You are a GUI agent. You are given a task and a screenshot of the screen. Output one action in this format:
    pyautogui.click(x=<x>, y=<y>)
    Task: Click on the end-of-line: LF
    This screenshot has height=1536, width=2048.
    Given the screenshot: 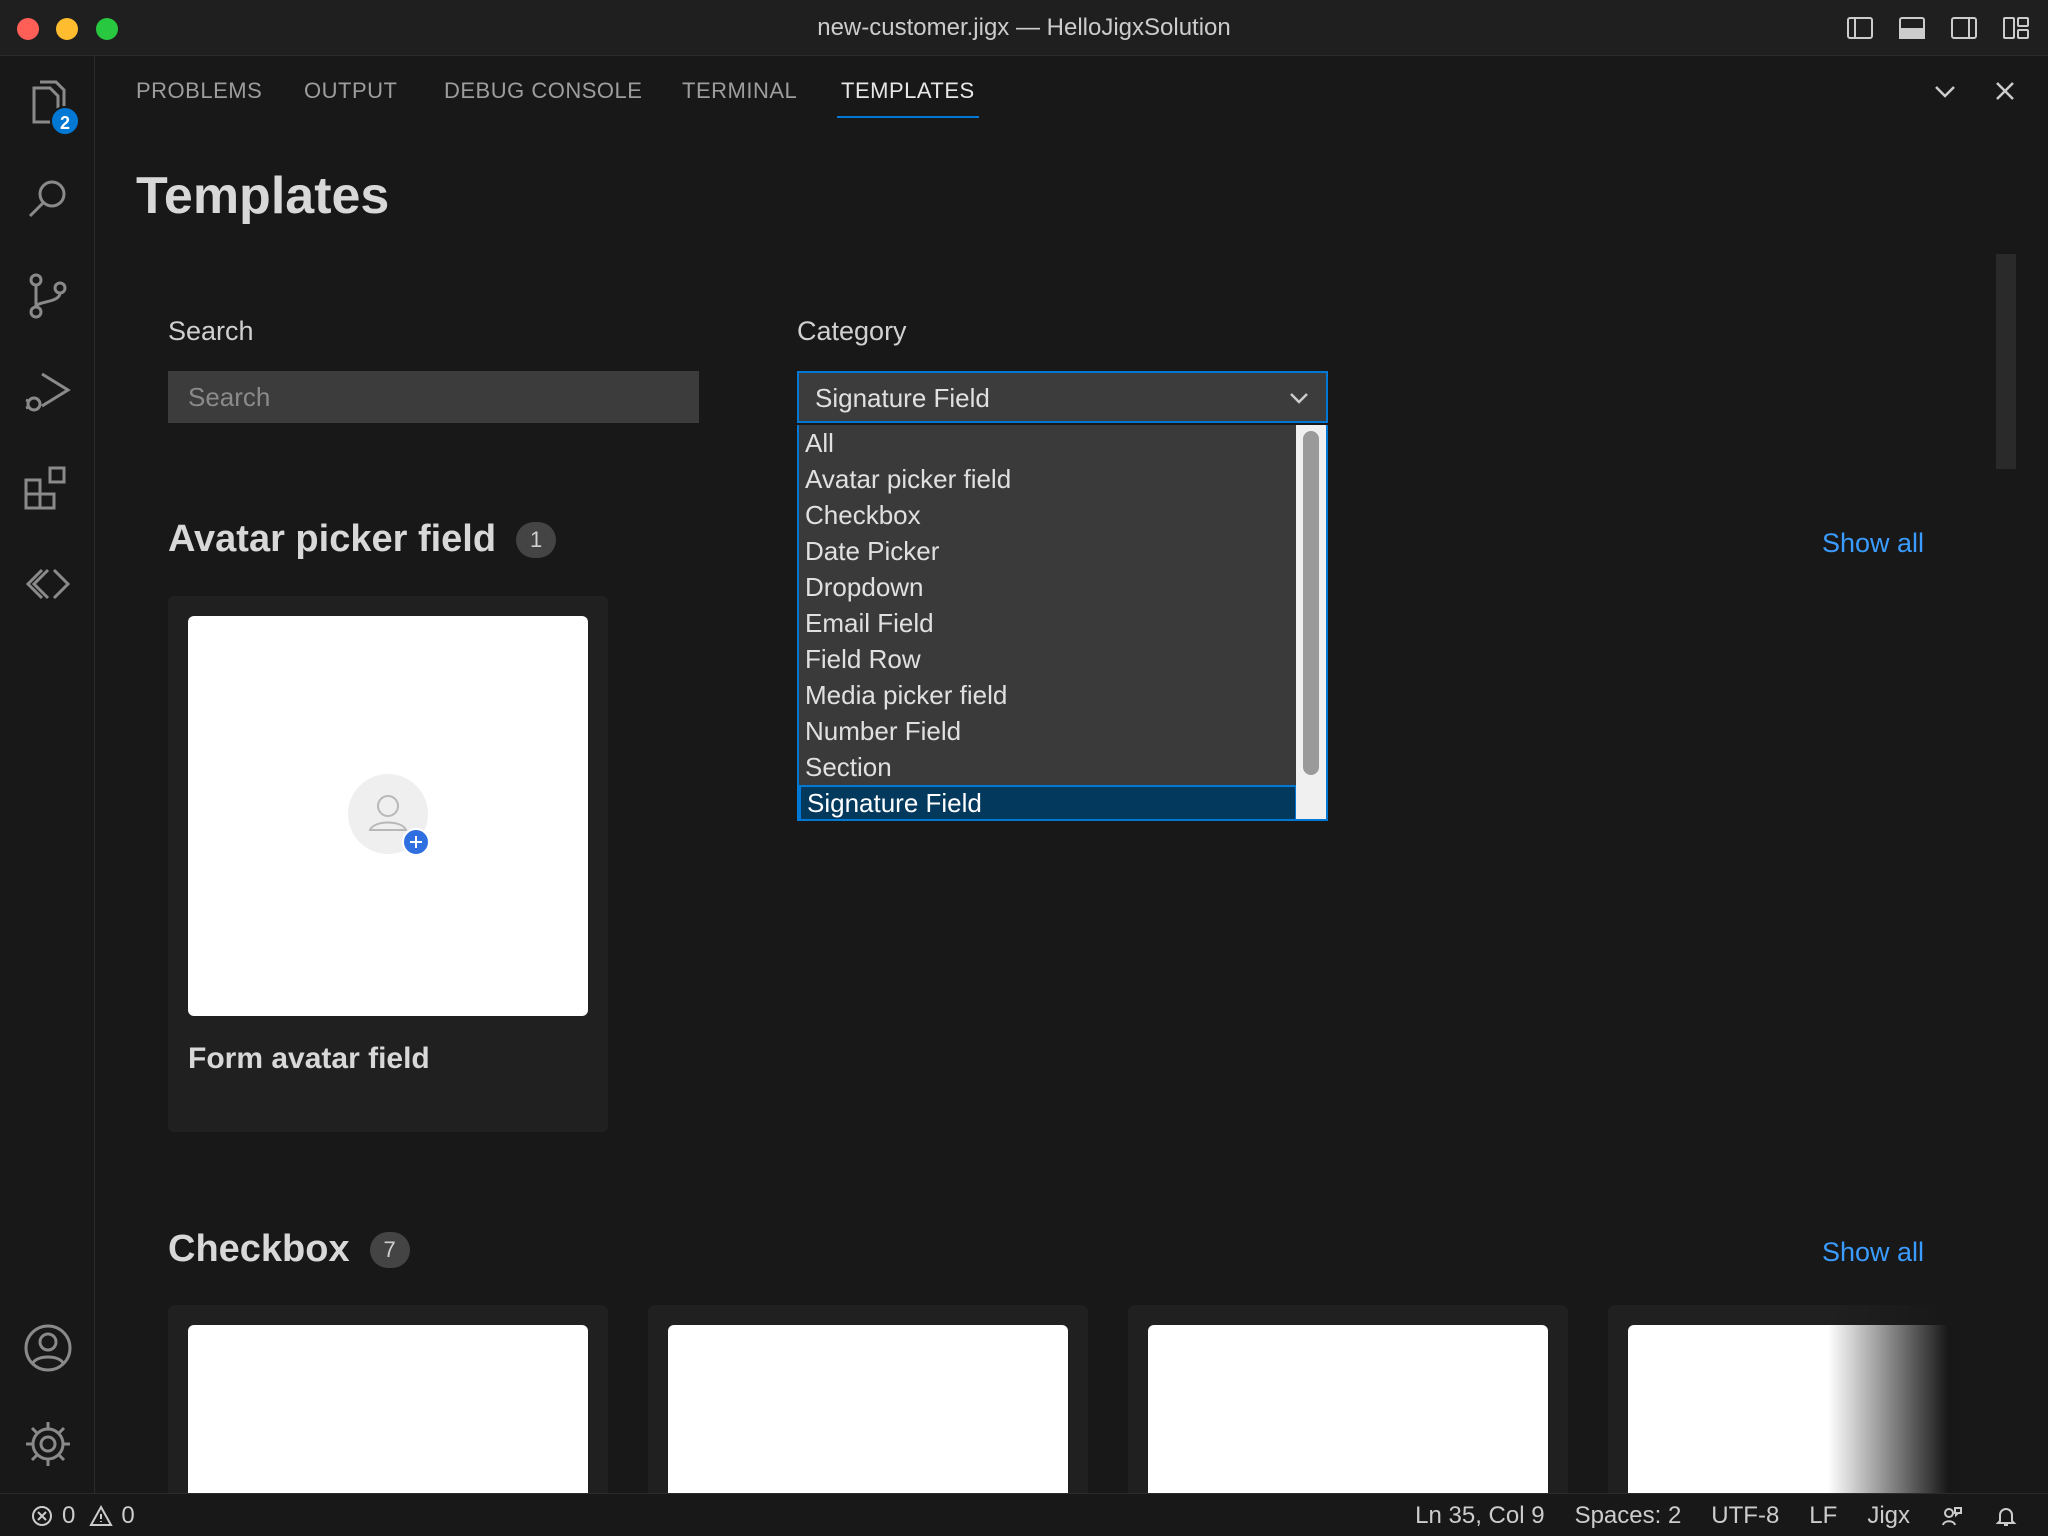 What is the action you would take?
    pyautogui.click(x=1823, y=1516)
    